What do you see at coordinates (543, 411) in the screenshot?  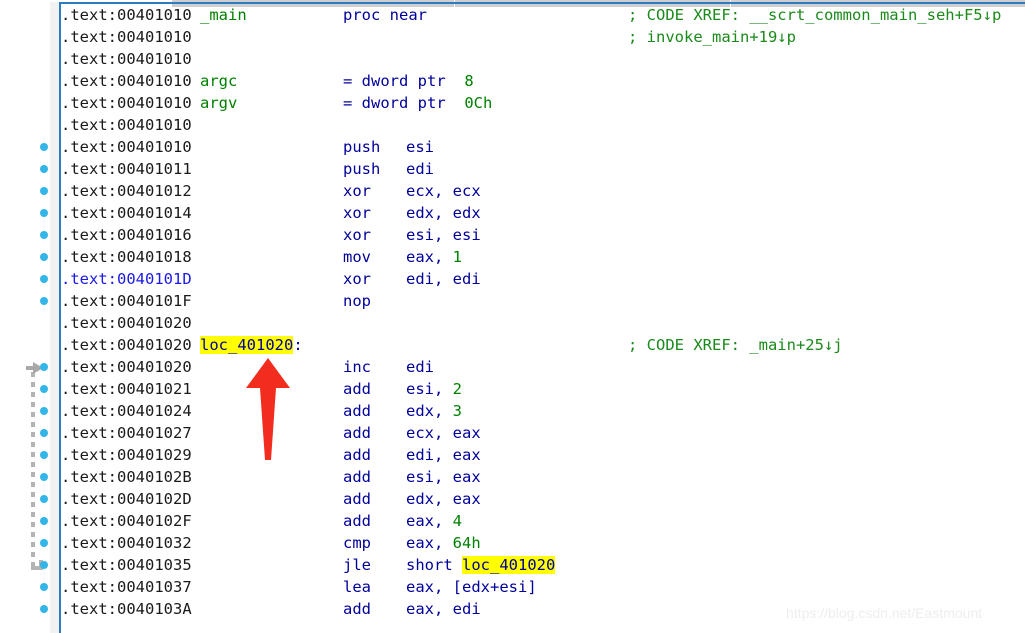 I see `disassembly-line: .text:00401024 add edx, 3` at bounding box center [543, 411].